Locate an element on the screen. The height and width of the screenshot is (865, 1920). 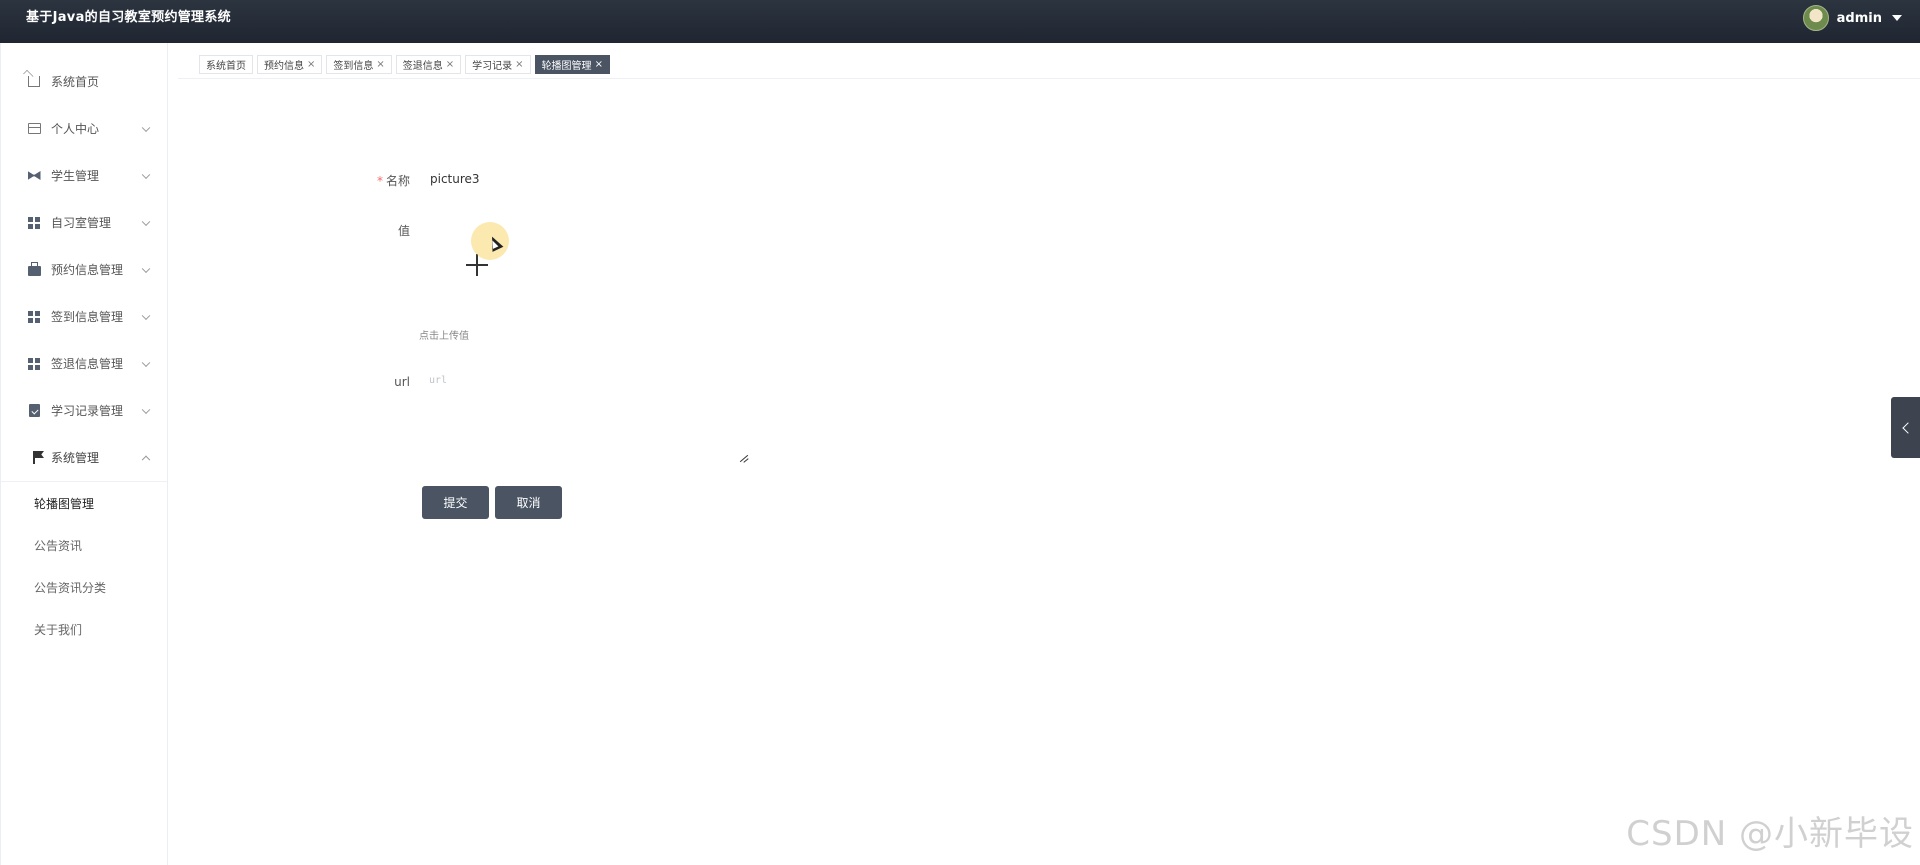
url-label: url is located at coordinates (402, 382).